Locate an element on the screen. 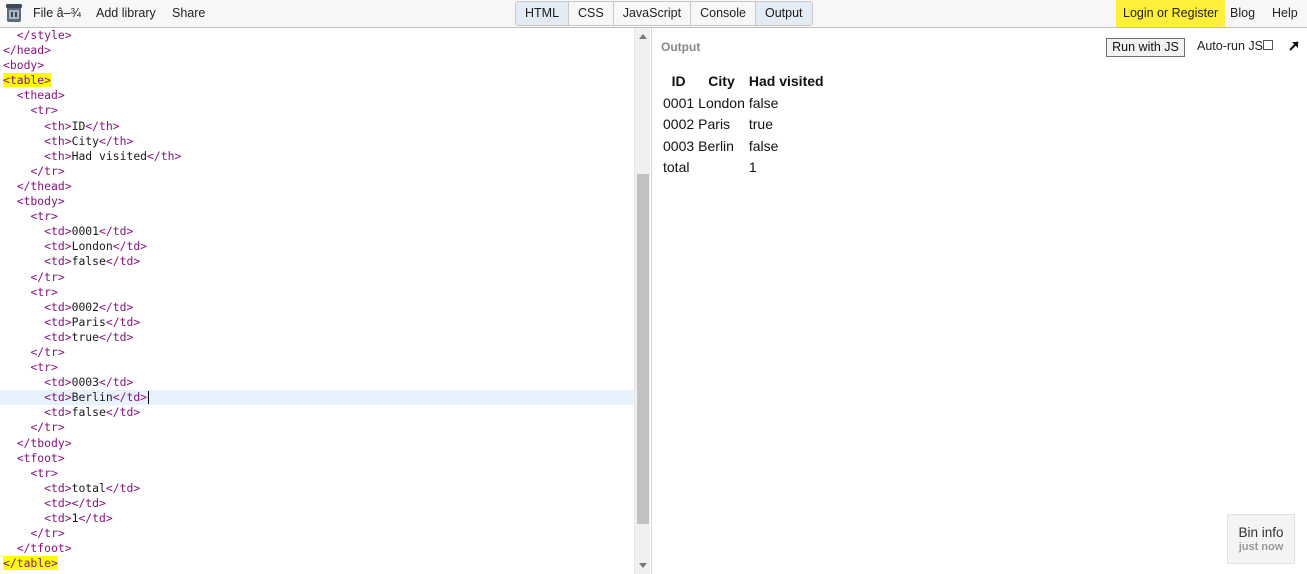 The image size is (1307, 574). footer-cell is located at coordinates (721, 168).